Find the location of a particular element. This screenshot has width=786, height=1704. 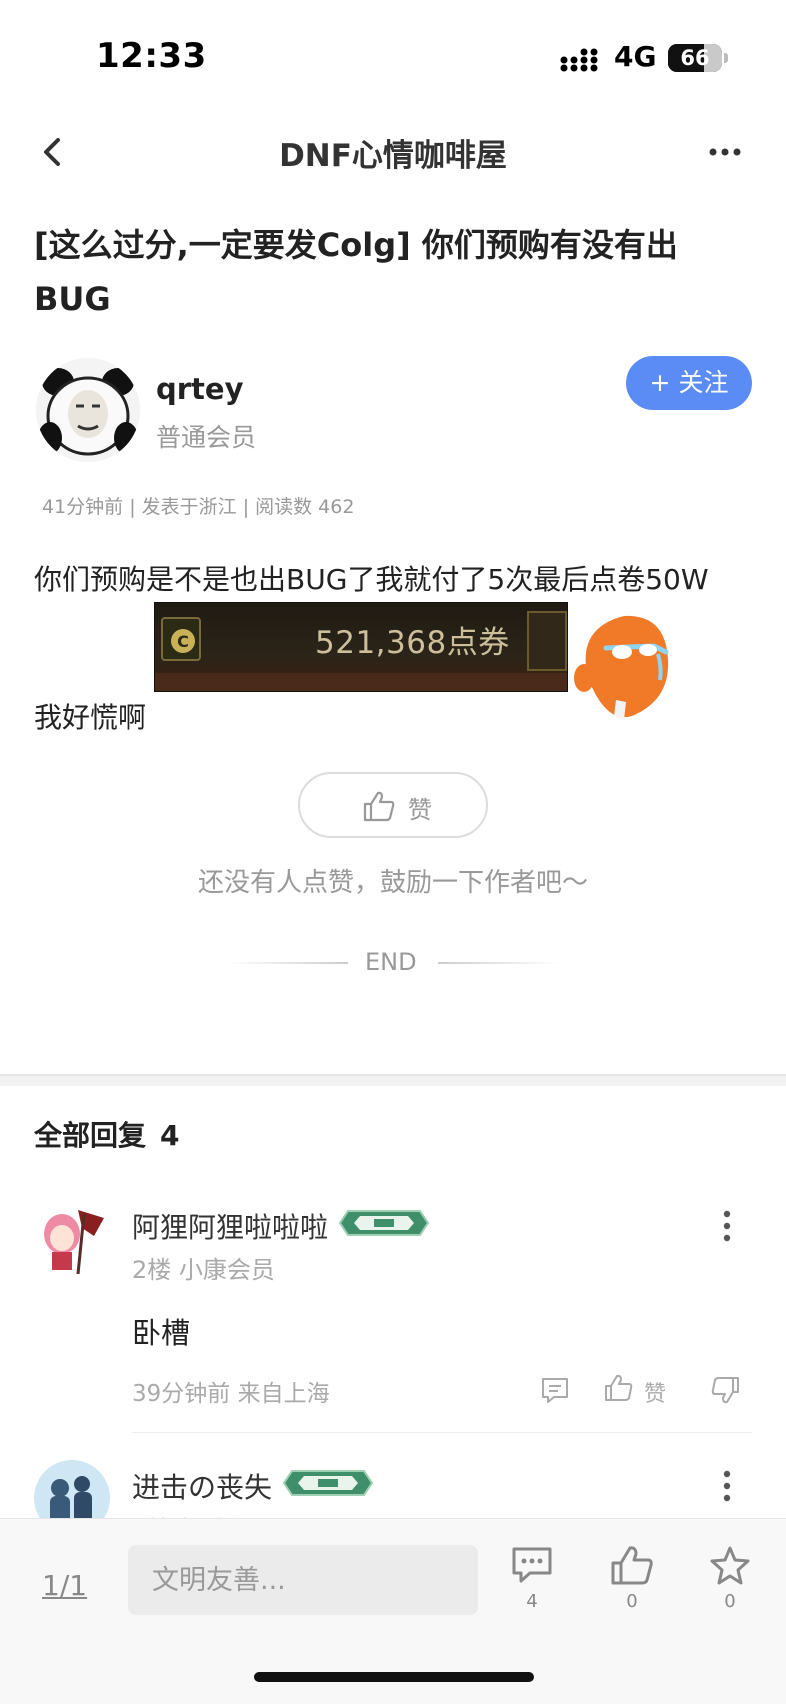

like-count-button: 0 is located at coordinates (632, 1585).